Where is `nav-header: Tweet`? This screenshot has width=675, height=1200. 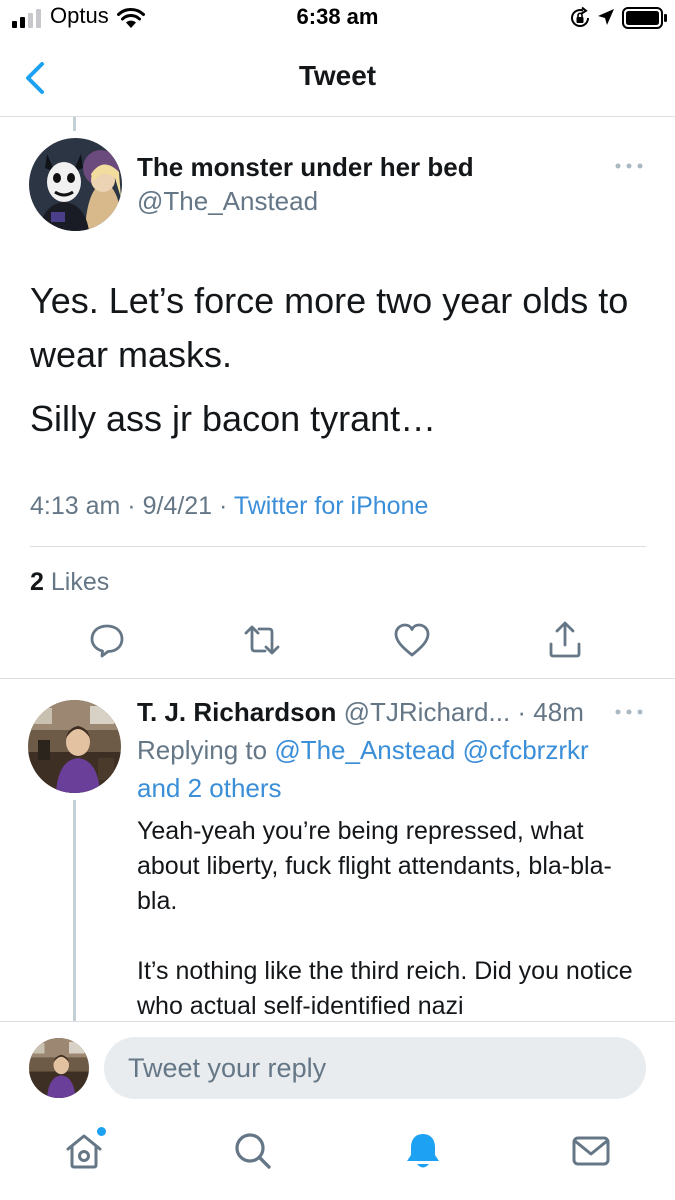 nav-header: Tweet is located at coordinates (337, 78).